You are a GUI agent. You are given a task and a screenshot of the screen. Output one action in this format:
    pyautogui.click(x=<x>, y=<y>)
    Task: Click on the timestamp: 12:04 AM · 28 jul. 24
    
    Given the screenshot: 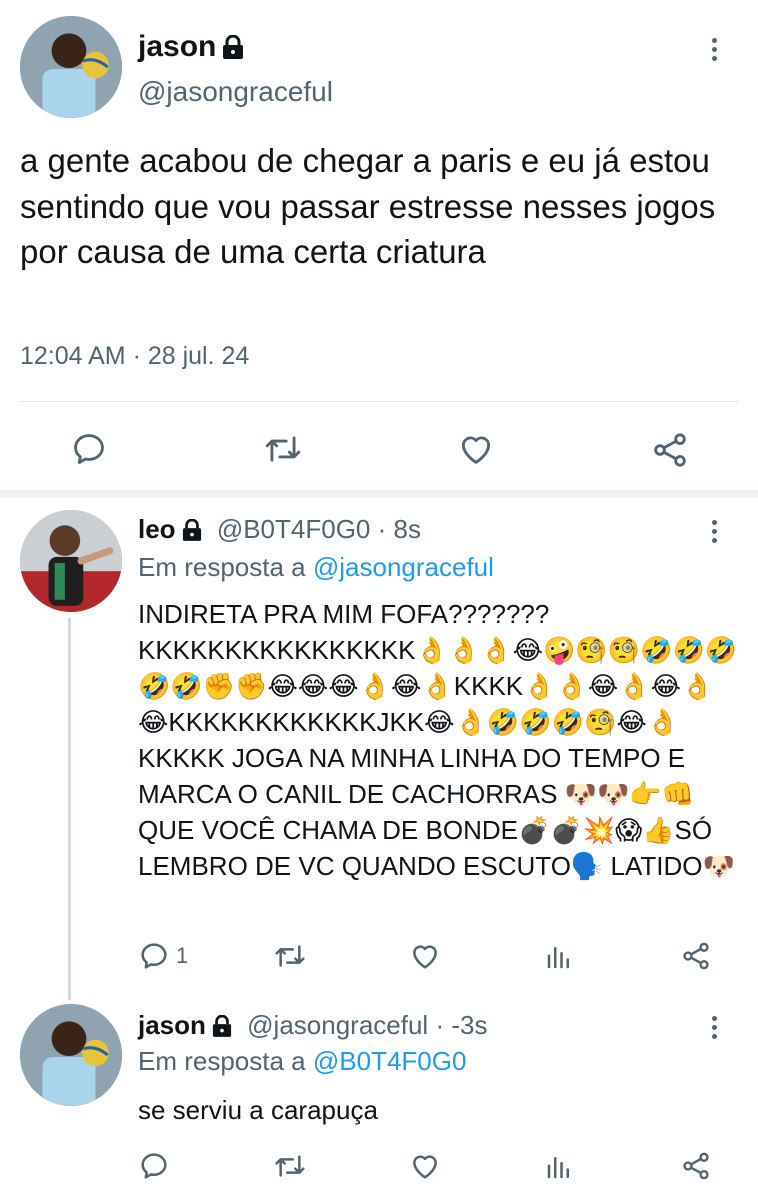 What is the action you would take?
    pyautogui.click(x=134, y=356)
    